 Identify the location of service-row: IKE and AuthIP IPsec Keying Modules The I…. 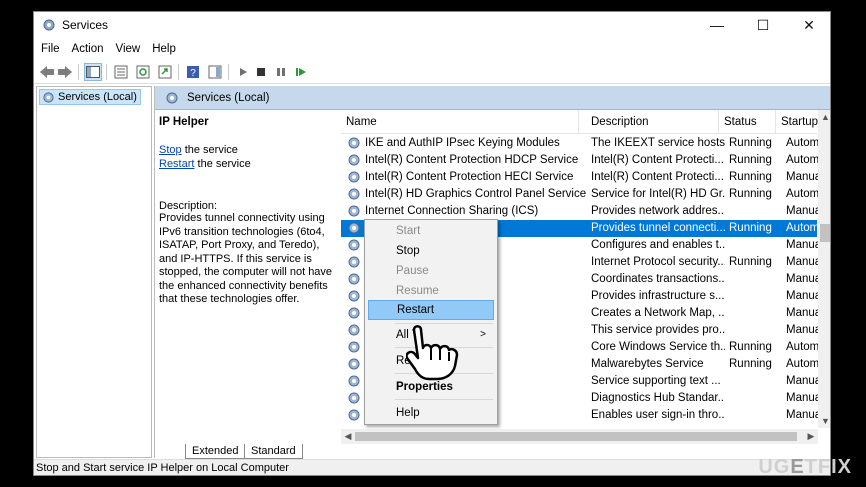
(580, 144).